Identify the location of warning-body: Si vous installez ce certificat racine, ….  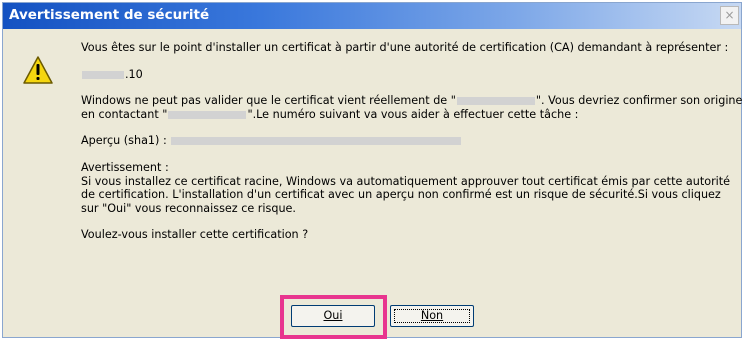
(406, 194).